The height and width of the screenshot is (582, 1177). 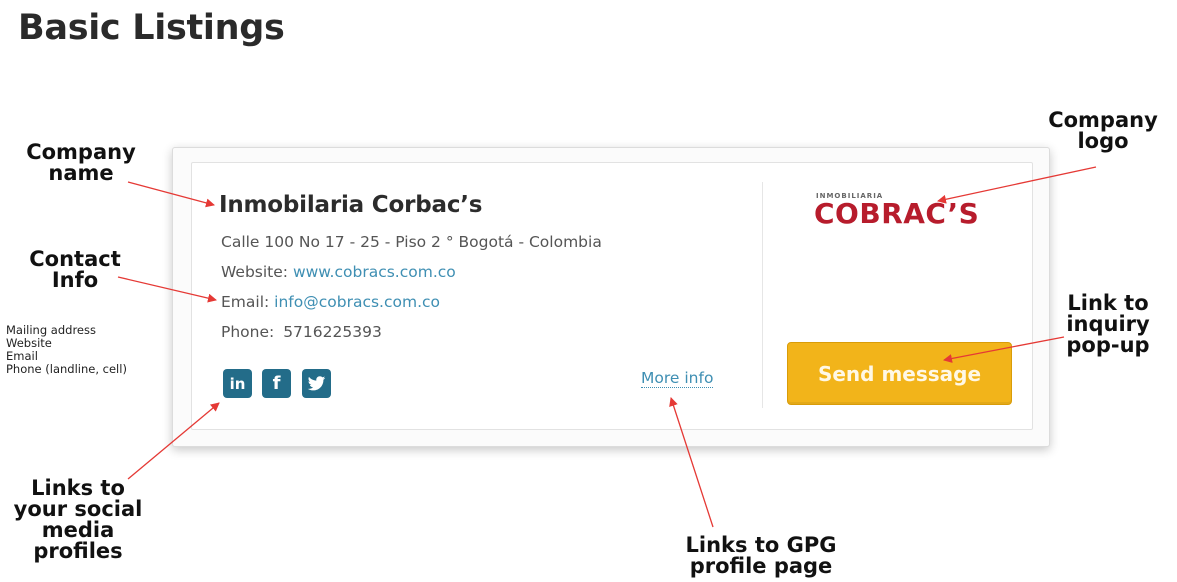 What do you see at coordinates (1017, 185) in the screenshot?
I see `arrow-company-logo` at bounding box center [1017, 185].